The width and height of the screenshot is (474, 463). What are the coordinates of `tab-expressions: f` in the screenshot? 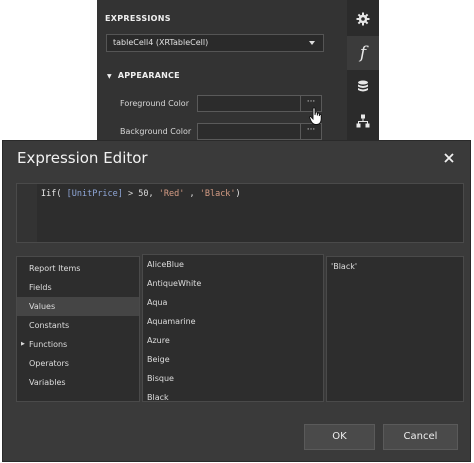 It's located at (363, 53).